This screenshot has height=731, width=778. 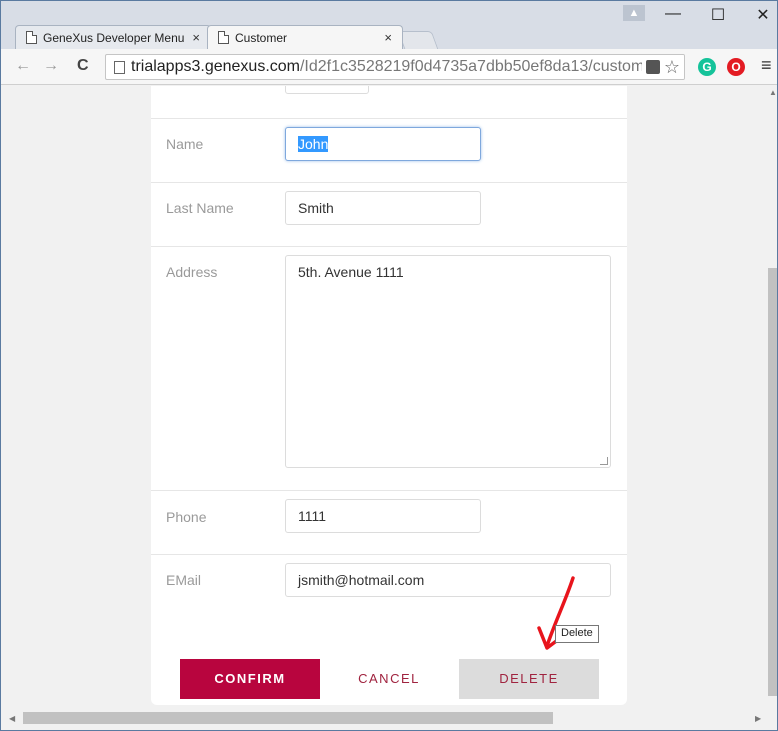 I want to click on vertical-scrollbar: ▲, so click(x=772, y=397).